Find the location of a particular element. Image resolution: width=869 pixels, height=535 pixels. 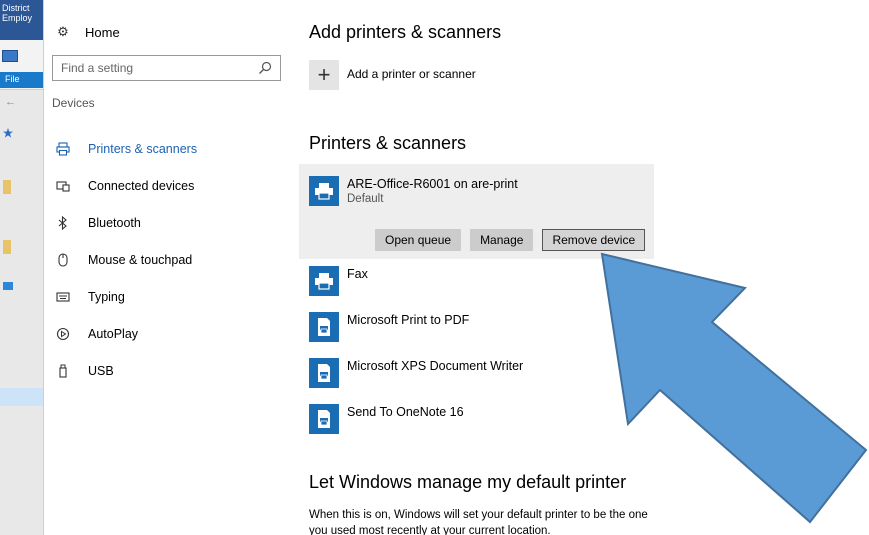

sidebar-item-typing: Typing is located at coordinates (169, 296).